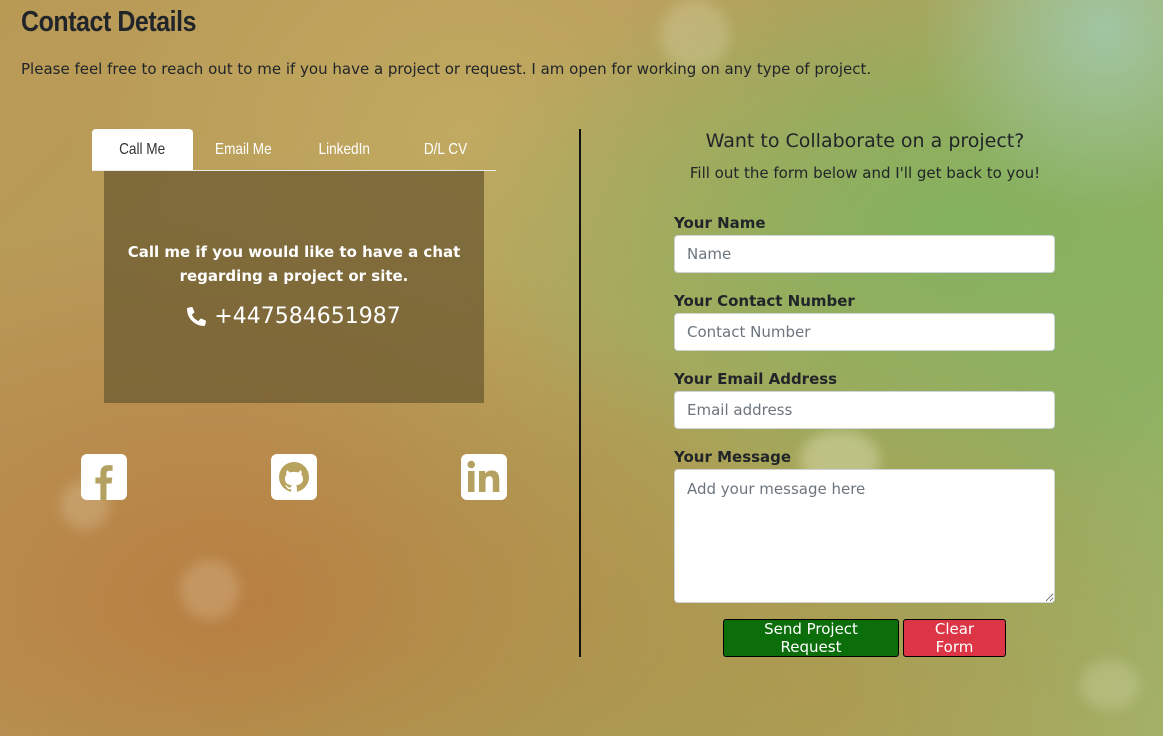 The image size is (1163, 736). Describe the element at coordinates (864, 332) in the screenshot. I see `contact-number-input` at that location.